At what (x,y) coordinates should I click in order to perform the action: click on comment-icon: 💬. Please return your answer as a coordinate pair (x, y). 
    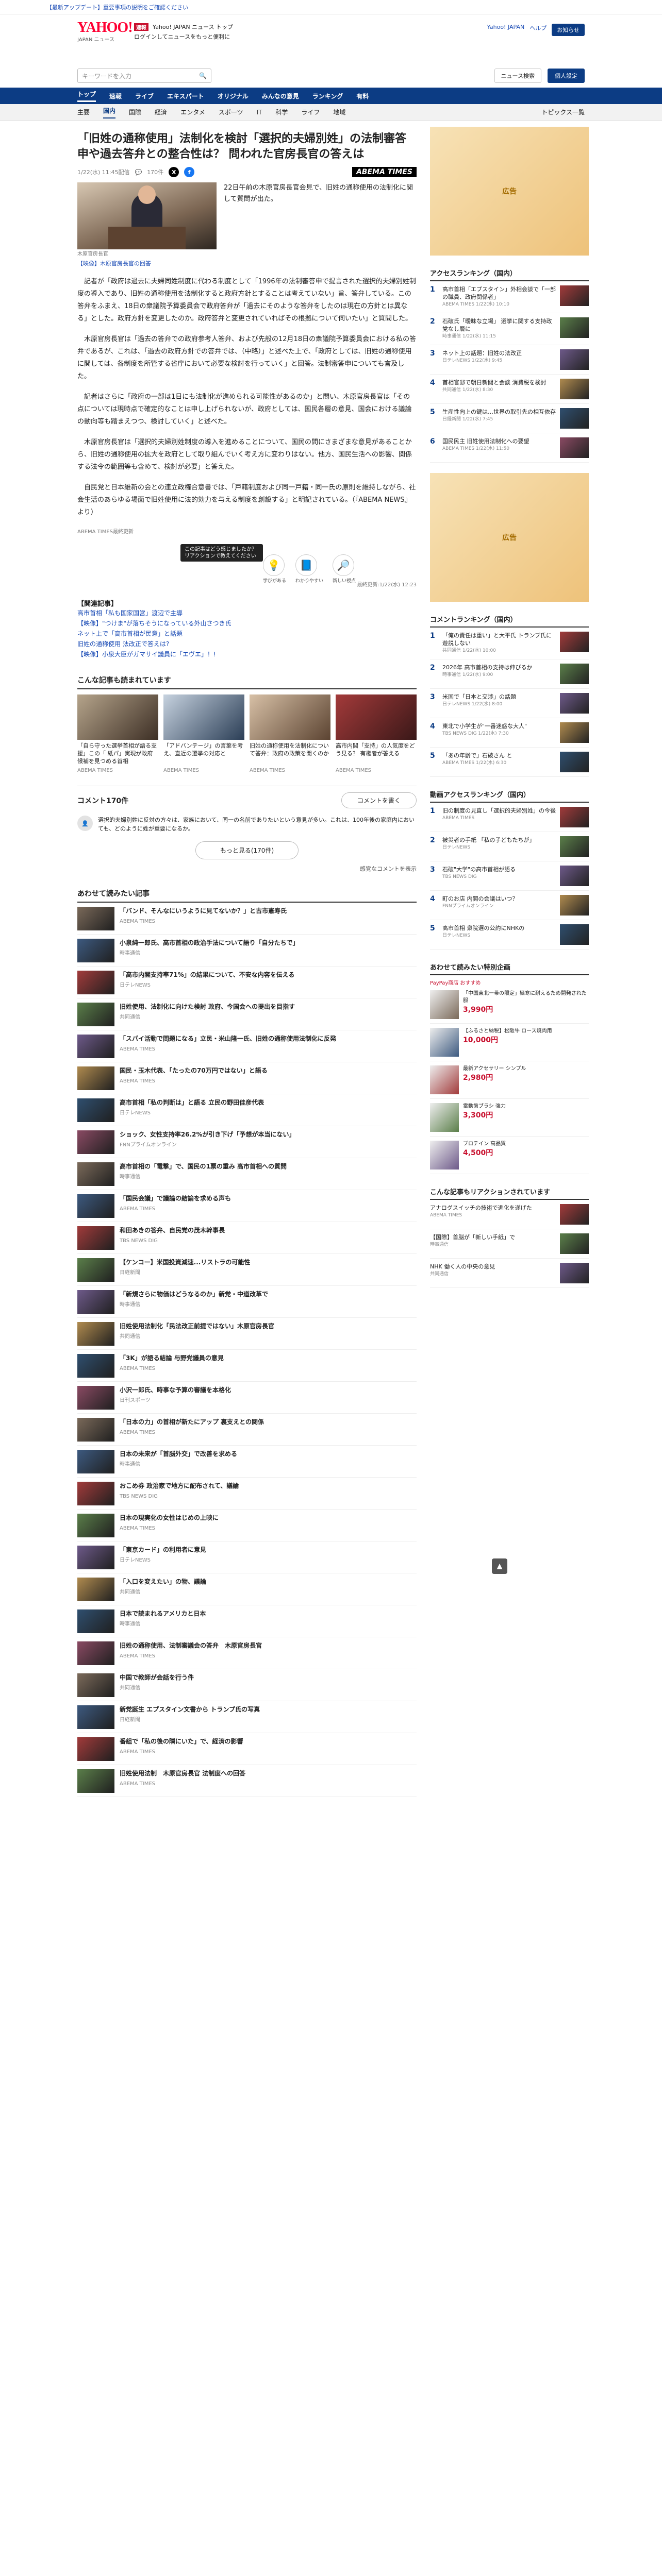
    Looking at the image, I should click on (138, 172).